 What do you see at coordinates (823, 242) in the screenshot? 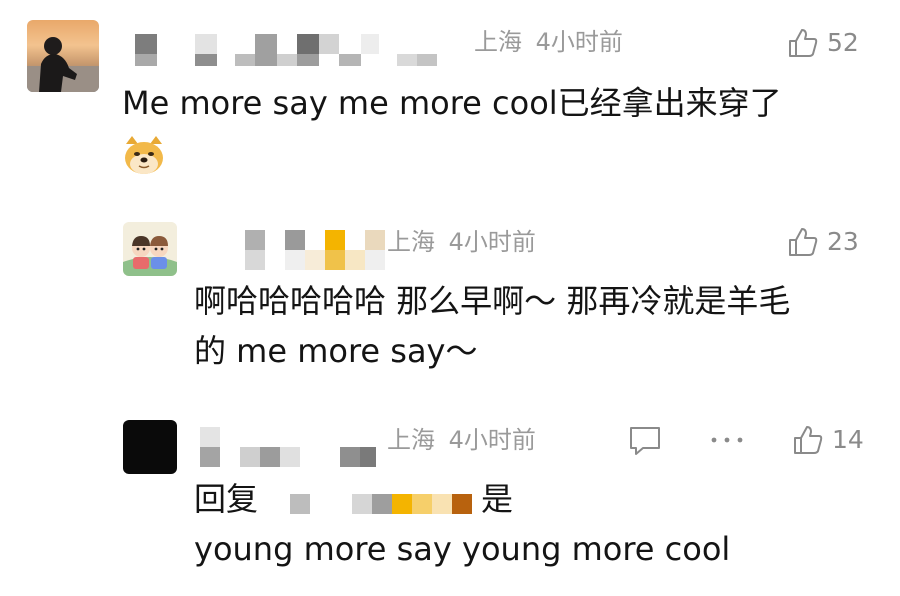
I see `like-button: 23` at bounding box center [823, 242].